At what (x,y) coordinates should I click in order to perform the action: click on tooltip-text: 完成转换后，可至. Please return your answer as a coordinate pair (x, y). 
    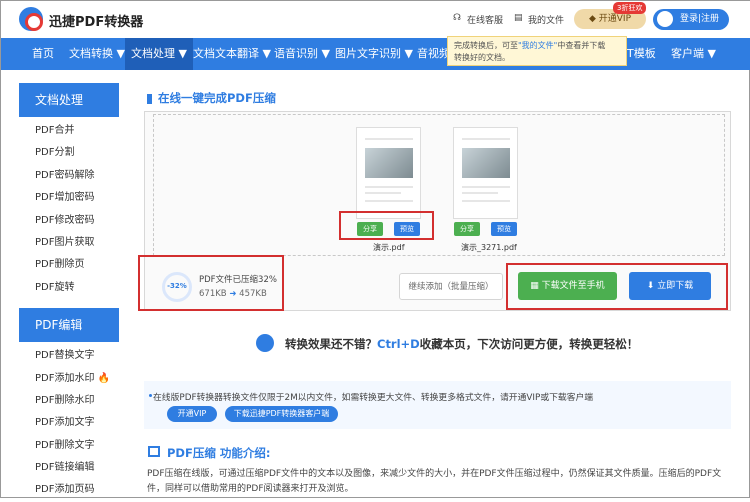
    Looking at the image, I should click on (486, 45).